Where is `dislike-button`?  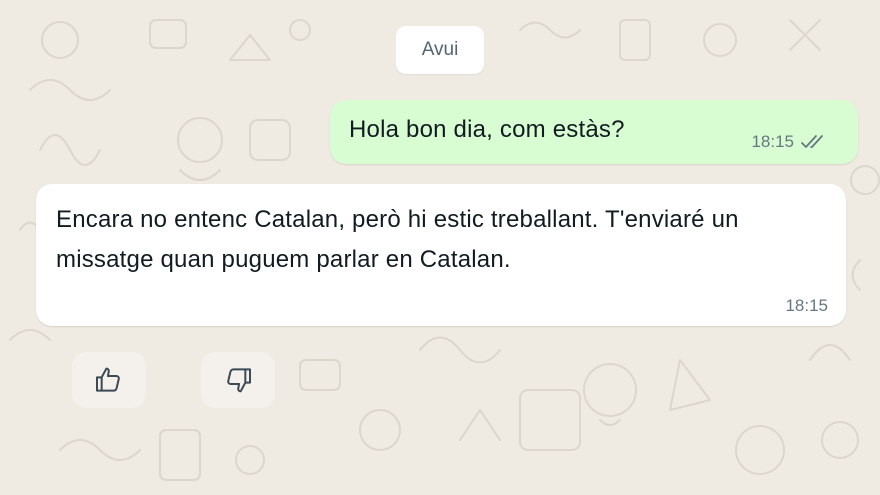
dislike-button is located at coordinates (238, 380).